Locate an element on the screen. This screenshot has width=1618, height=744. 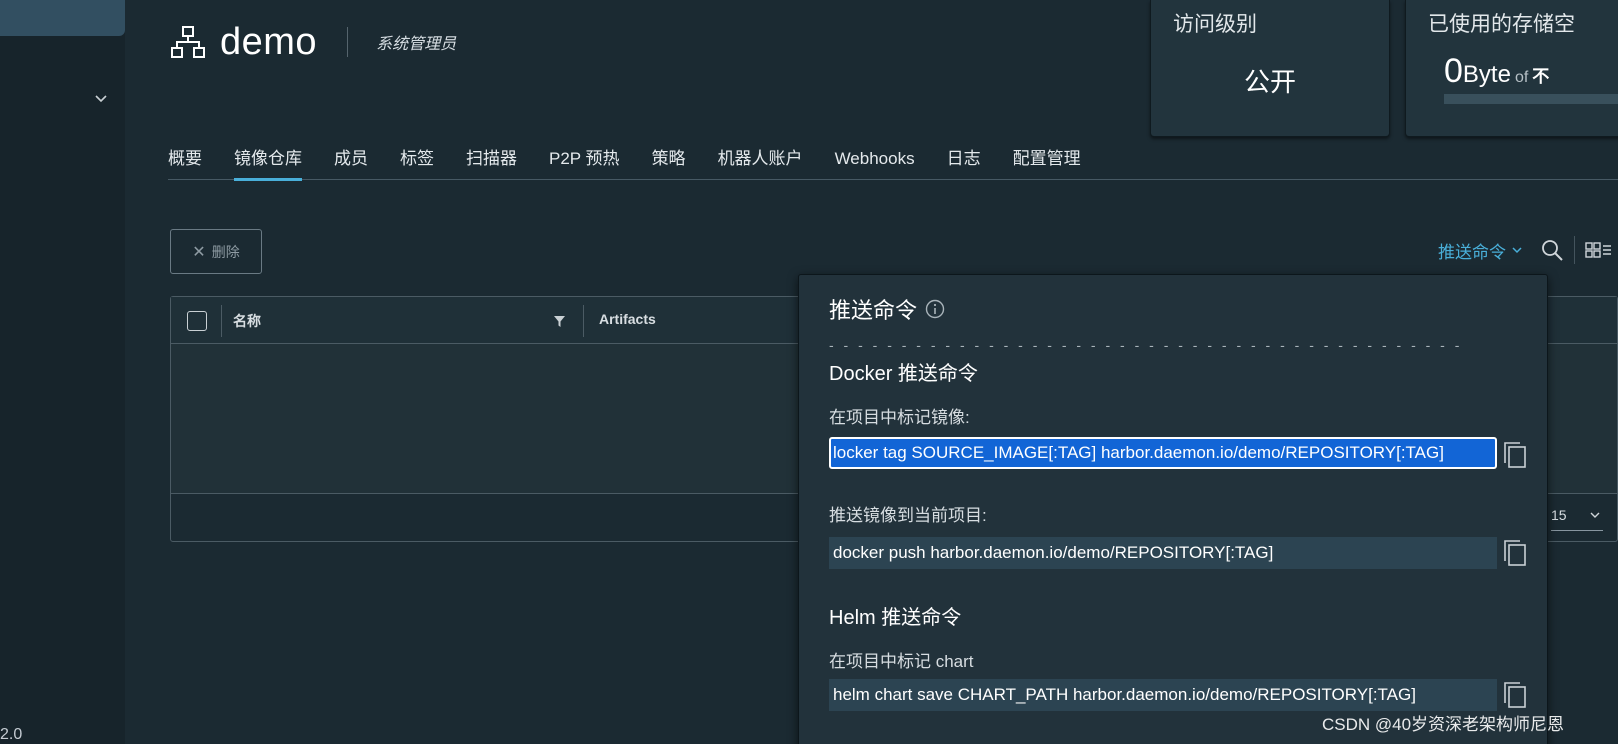
popover-title: 推送命令 is located at coordinates (887, 309).